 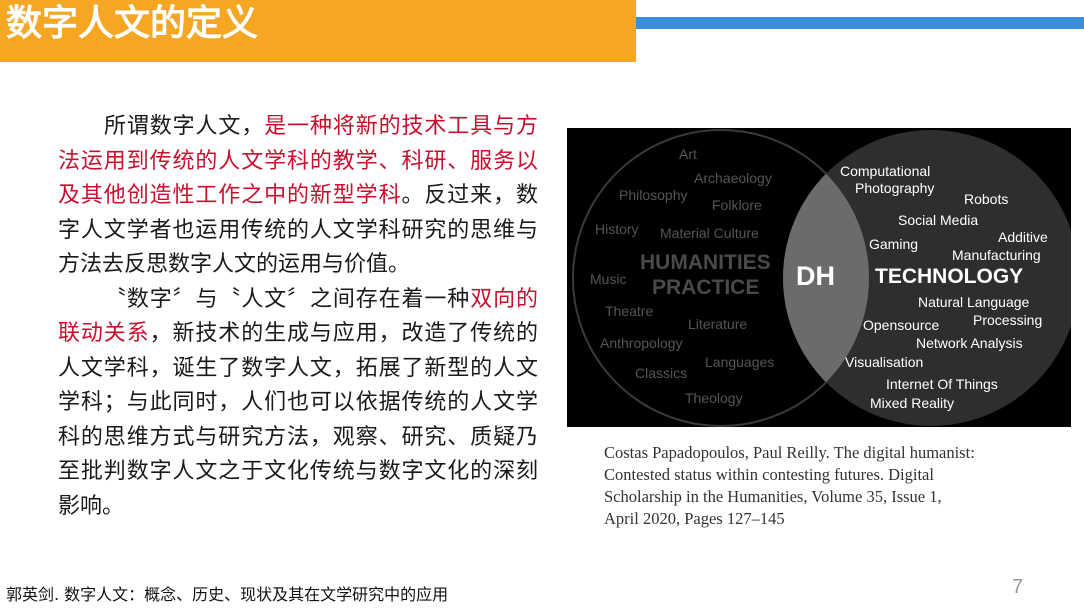 I want to click on label-folklore: Folklore, so click(x=737, y=205).